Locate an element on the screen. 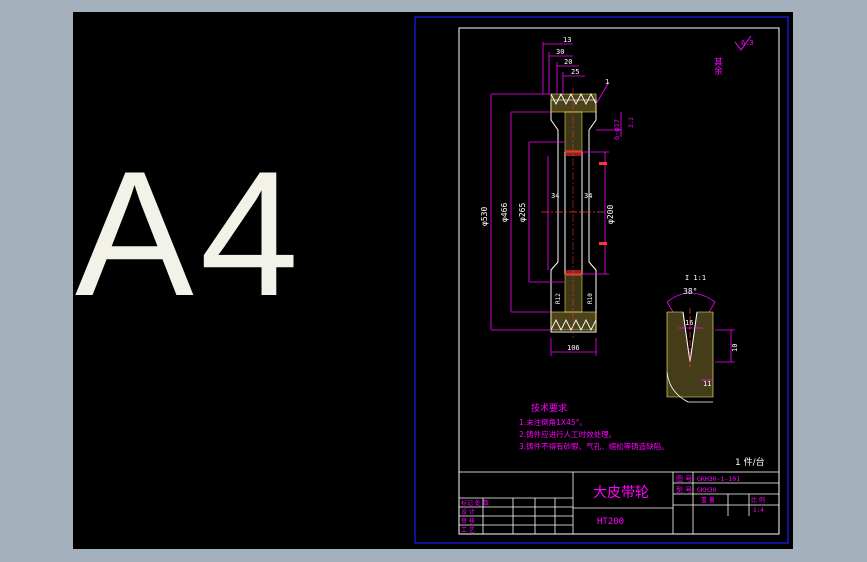 Image resolution: width=867 pixels, height=562 pixels. dim-dia466: φ466 is located at coordinates (504, 212).